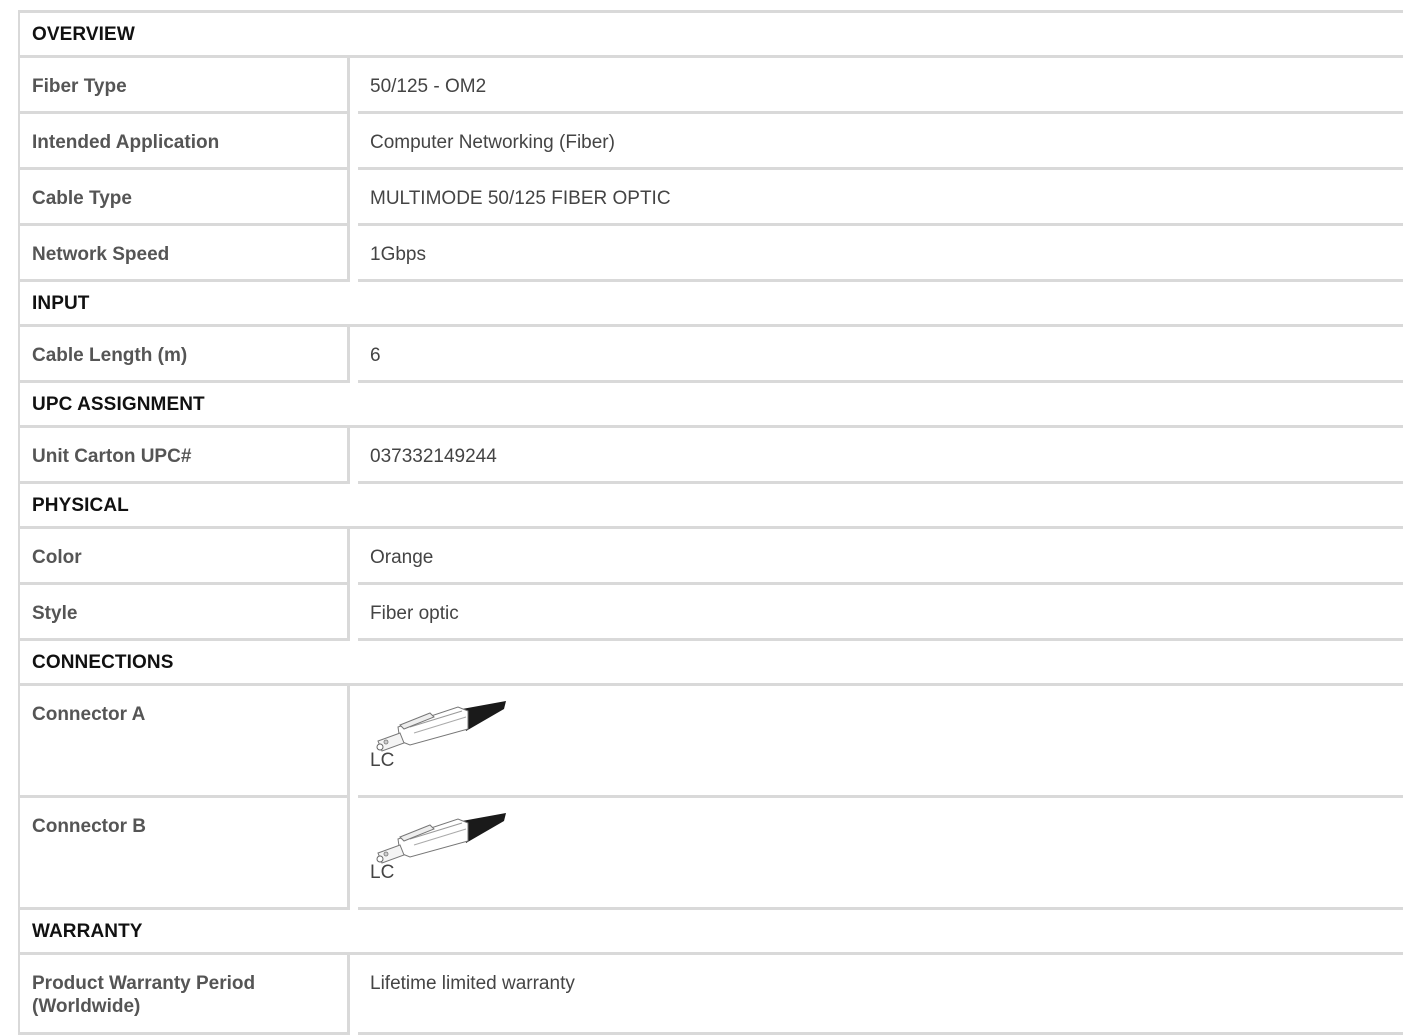  I want to click on section-header-connections: CONNECTIONS, so click(711, 663).